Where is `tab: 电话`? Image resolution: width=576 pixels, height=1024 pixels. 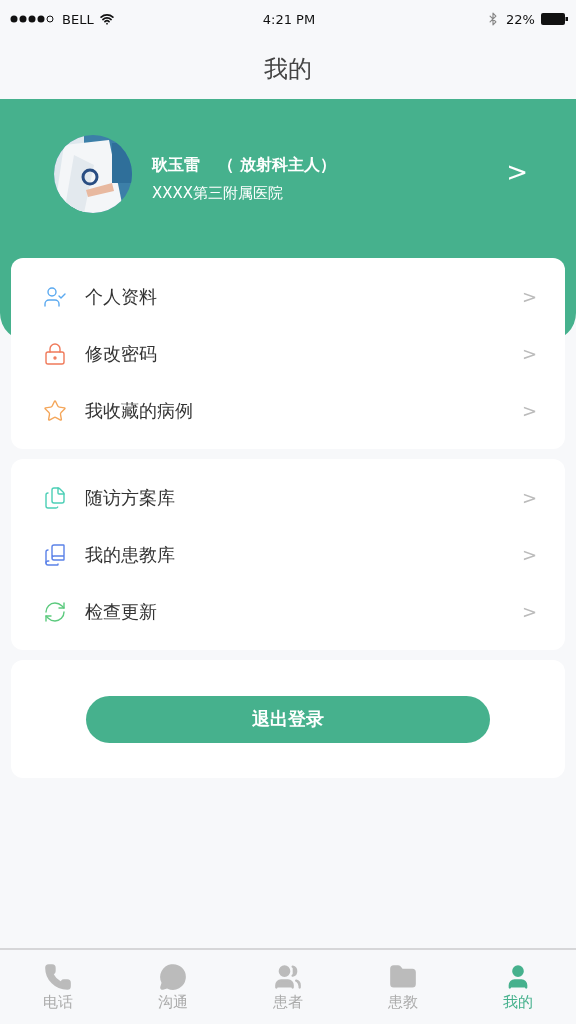
tab: 电话 is located at coordinates (58, 987).